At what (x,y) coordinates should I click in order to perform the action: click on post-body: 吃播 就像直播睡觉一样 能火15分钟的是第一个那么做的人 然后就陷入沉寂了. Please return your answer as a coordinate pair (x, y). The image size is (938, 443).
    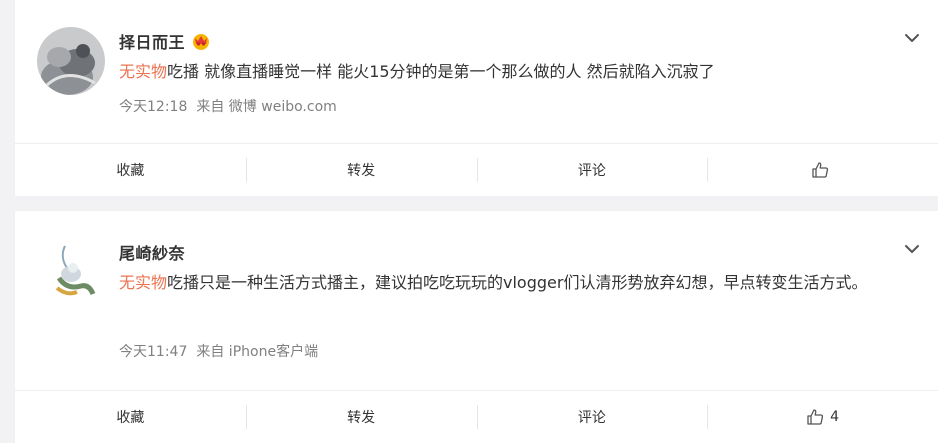
    Looking at the image, I should click on (441, 71).